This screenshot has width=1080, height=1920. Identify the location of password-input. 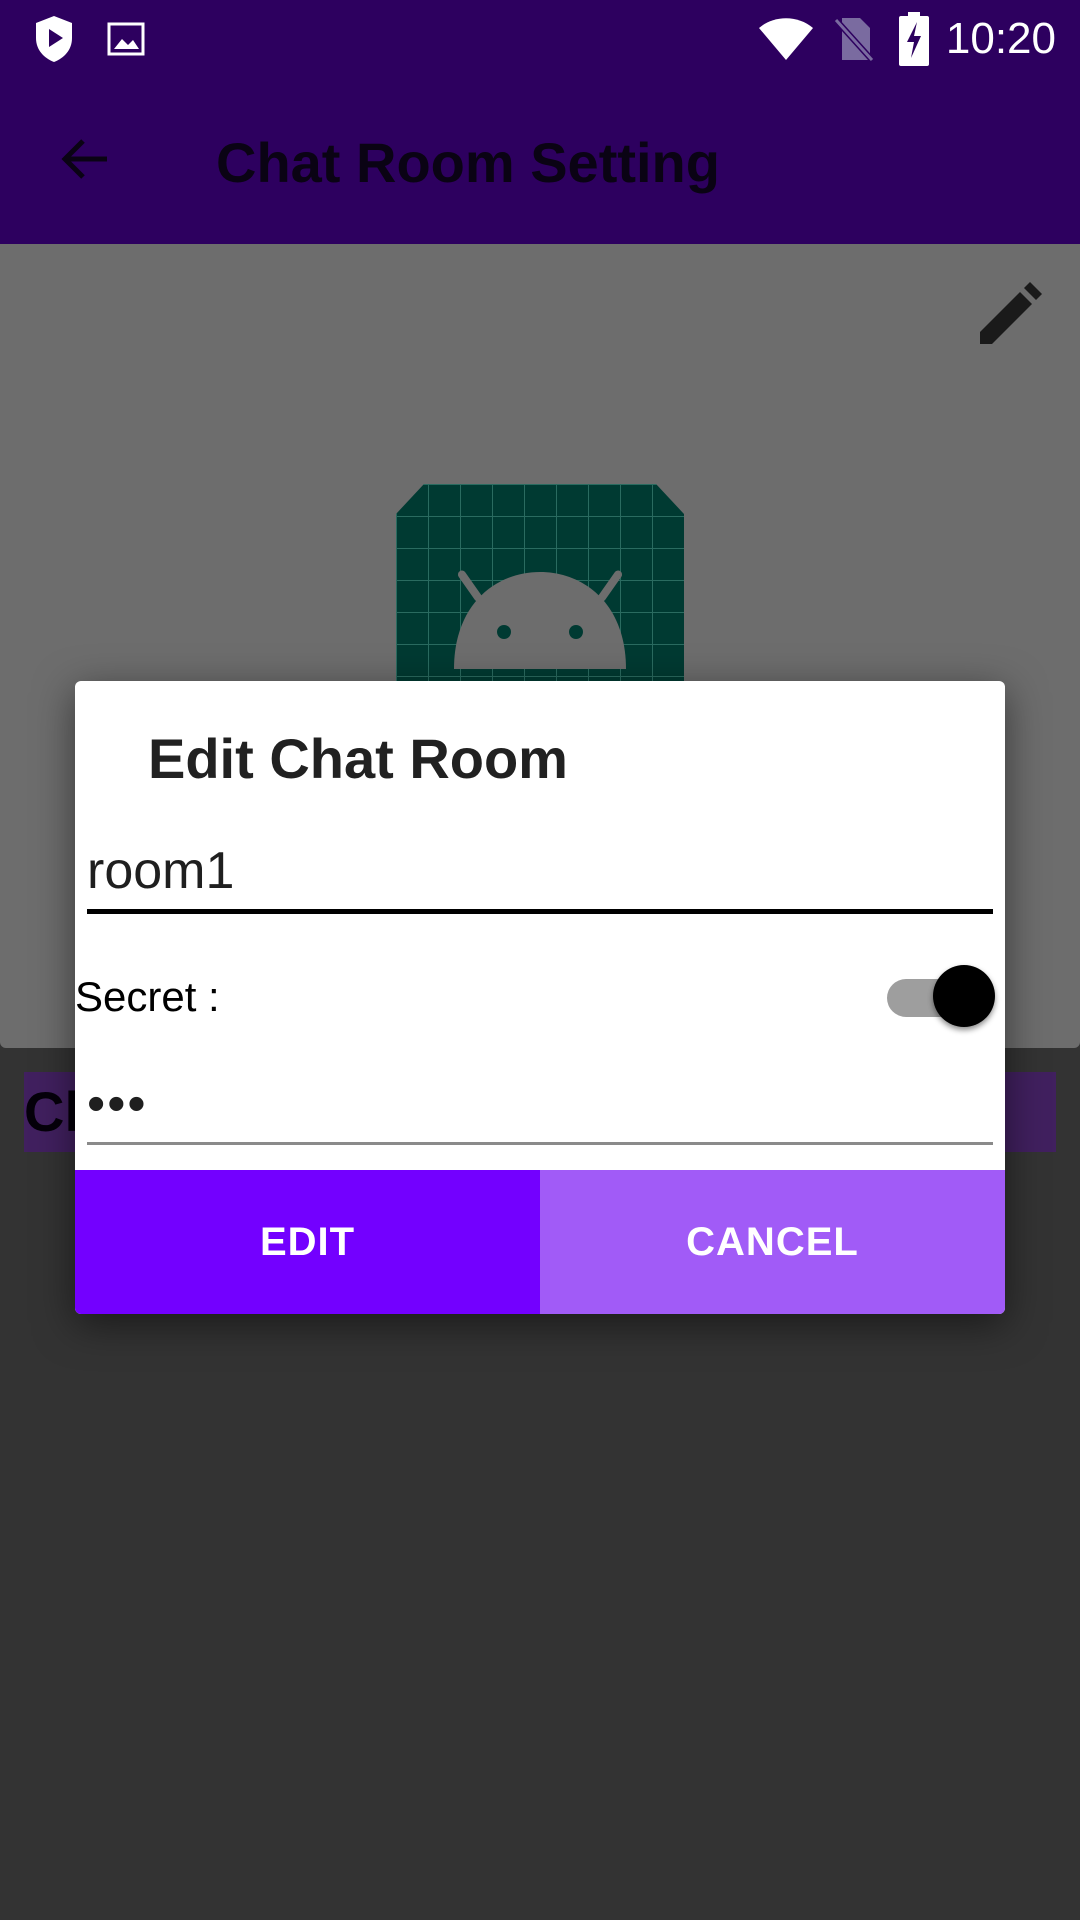
(540, 1104).